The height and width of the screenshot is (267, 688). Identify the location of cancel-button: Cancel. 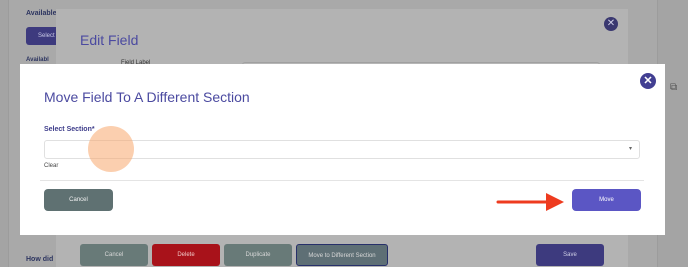
(78, 200).